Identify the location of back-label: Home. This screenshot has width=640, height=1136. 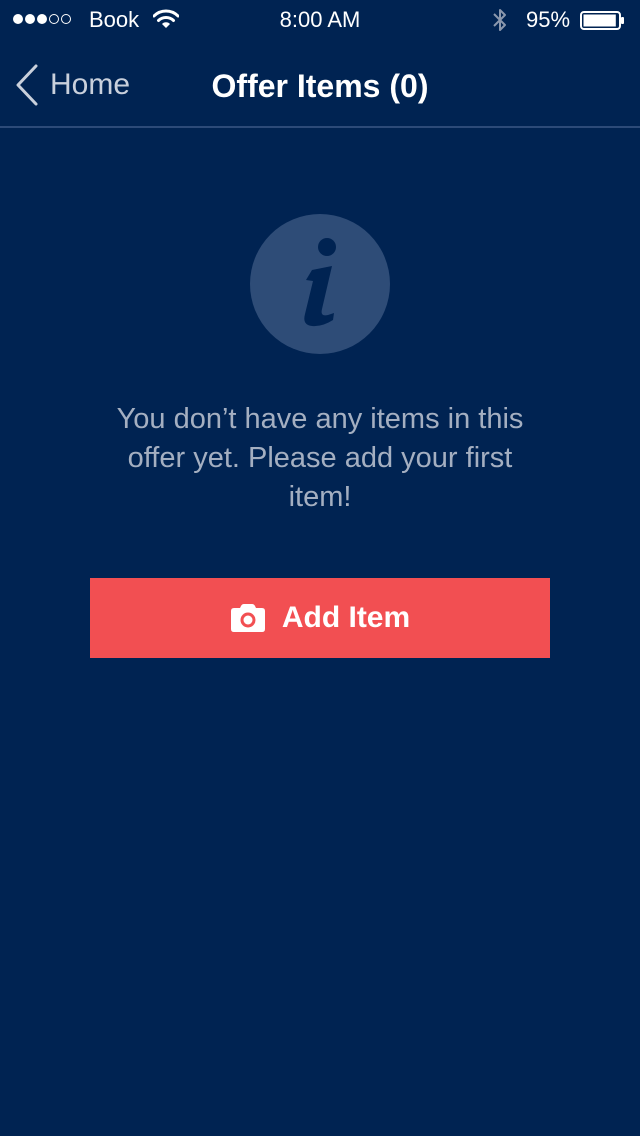
(90, 84).